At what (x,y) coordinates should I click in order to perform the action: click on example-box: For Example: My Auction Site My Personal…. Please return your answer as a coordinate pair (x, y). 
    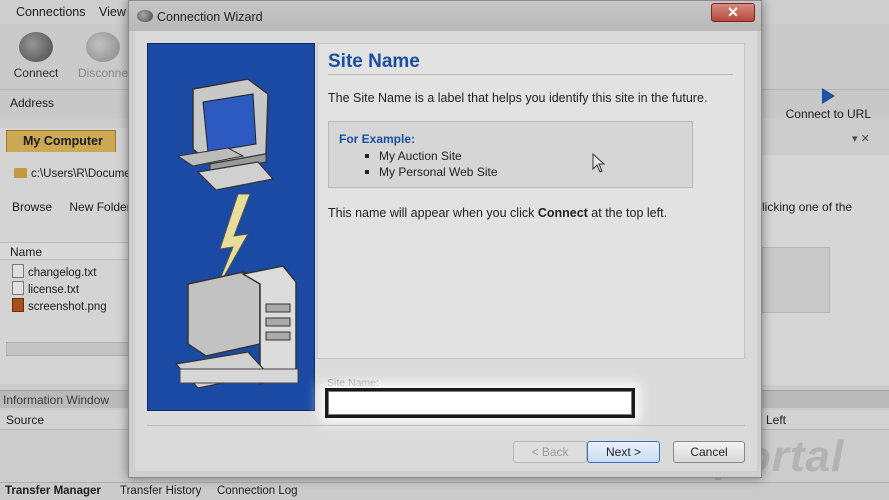
    Looking at the image, I should click on (510, 154).